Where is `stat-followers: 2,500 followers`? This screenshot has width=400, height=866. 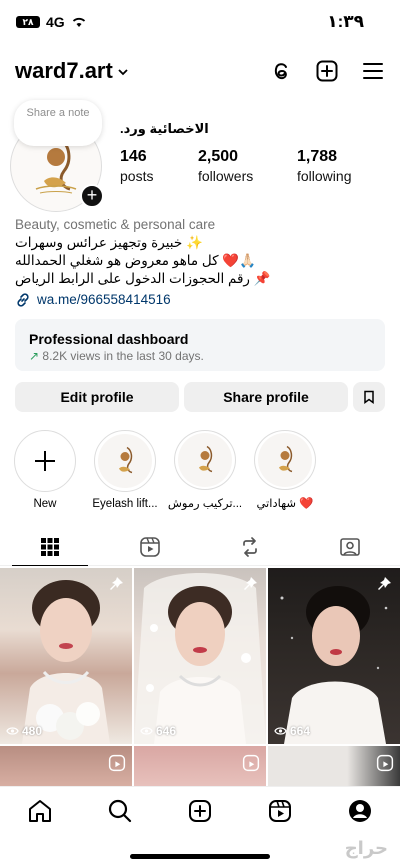 stat-followers: 2,500 followers is located at coordinates (247, 166).